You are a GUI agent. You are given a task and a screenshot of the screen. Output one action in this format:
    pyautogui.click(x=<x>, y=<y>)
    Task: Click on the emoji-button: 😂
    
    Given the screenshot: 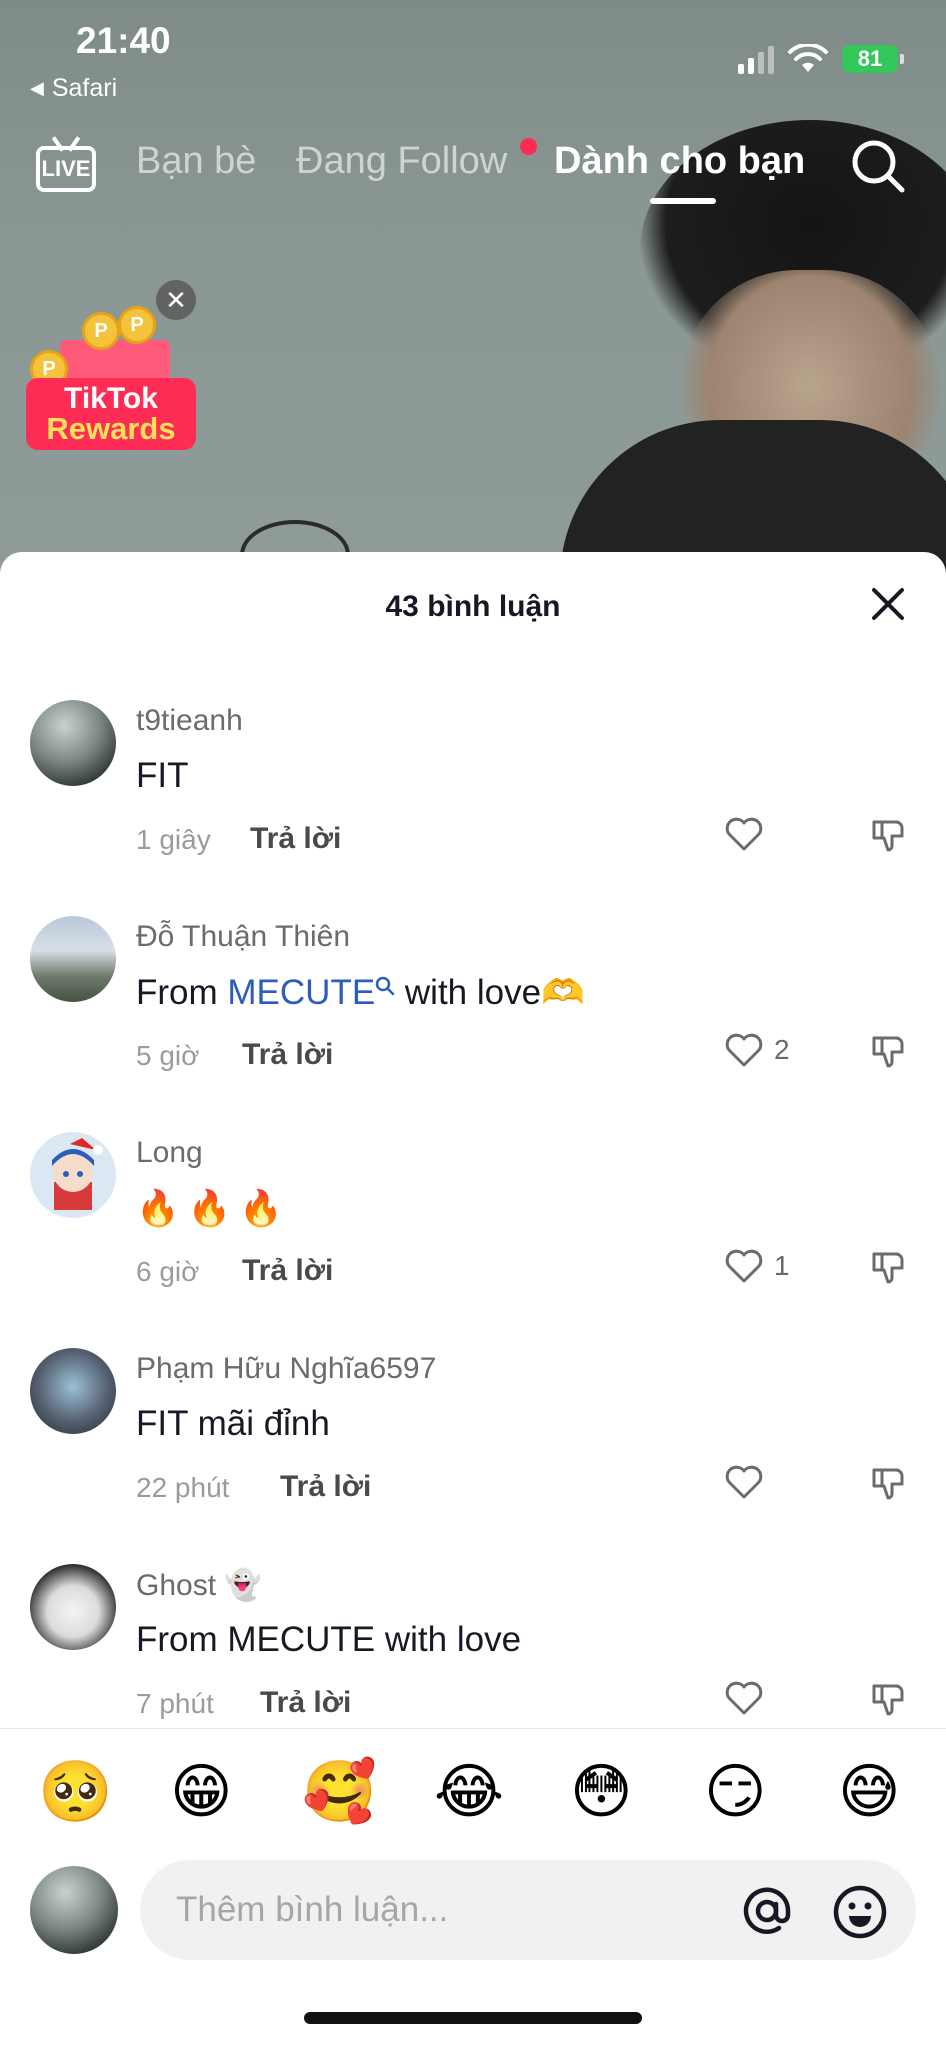 What is the action you would take?
    pyautogui.click(x=469, y=1792)
    